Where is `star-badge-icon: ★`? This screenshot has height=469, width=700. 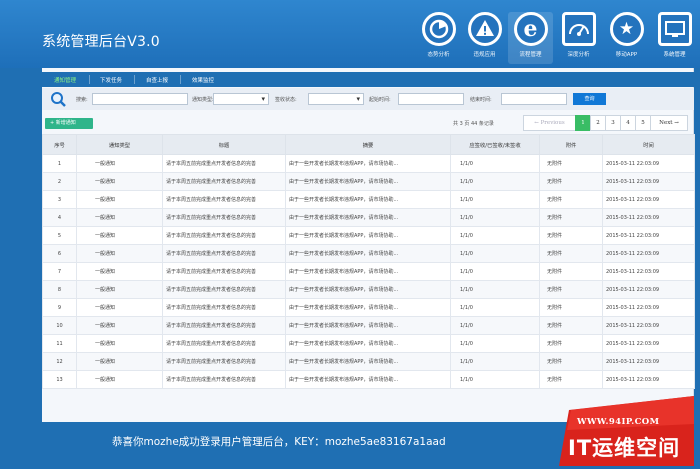 star-badge-icon: ★ is located at coordinates (626, 29).